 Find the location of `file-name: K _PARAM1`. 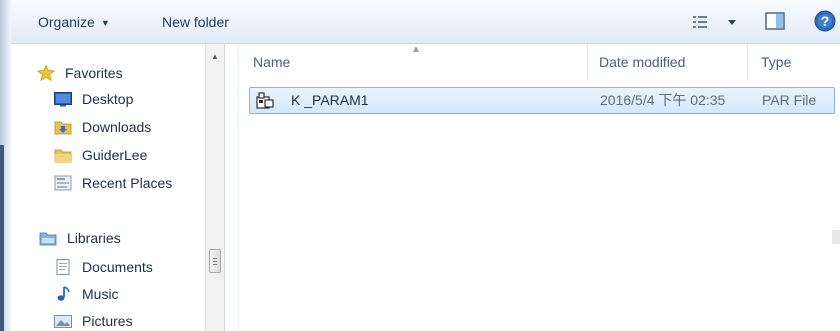

file-name: K _PARAM1 is located at coordinates (330, 100).